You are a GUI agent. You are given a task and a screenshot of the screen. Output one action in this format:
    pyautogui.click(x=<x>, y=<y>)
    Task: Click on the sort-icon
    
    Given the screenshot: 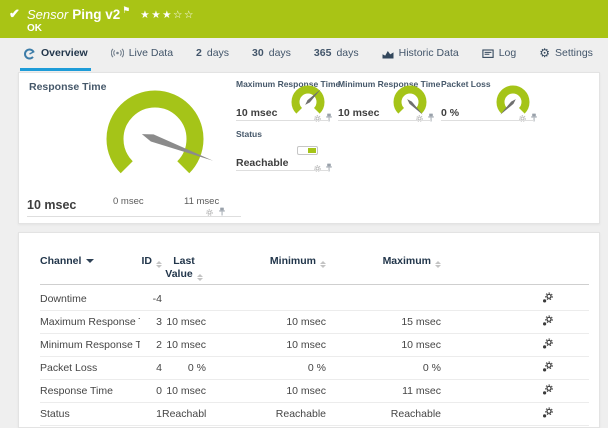 What is the action you would take?
    pyautogui.click(x=438, y=264)
    